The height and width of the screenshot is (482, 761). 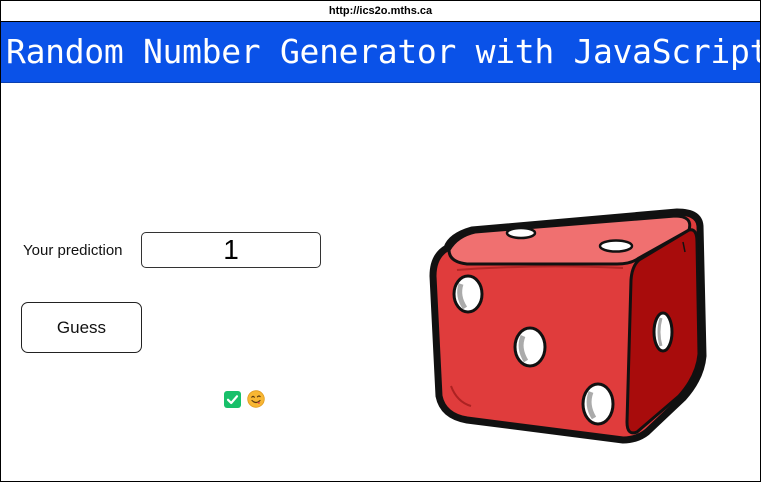 I want to click on face-savoring-food-icon, so click(x=256, y=399).